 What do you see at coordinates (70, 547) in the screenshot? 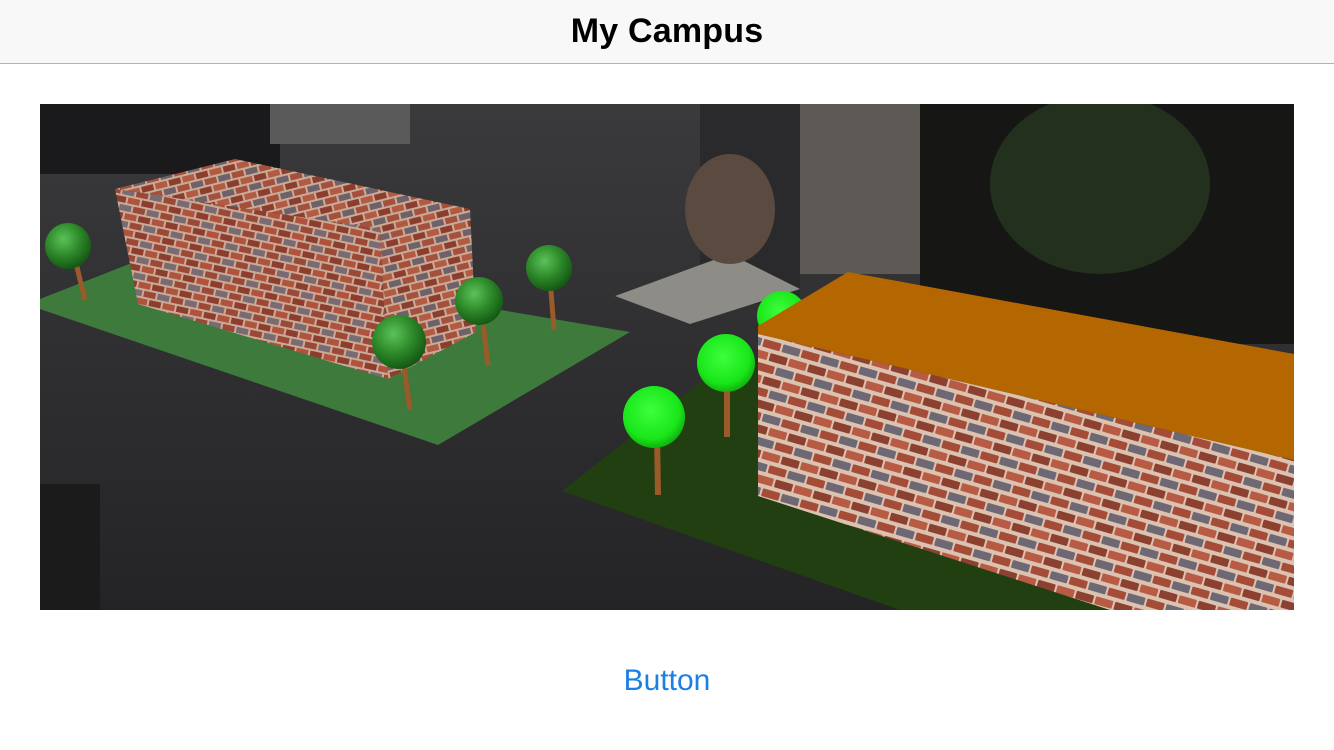
I see `background-corner` at bounding box center [70, 547].